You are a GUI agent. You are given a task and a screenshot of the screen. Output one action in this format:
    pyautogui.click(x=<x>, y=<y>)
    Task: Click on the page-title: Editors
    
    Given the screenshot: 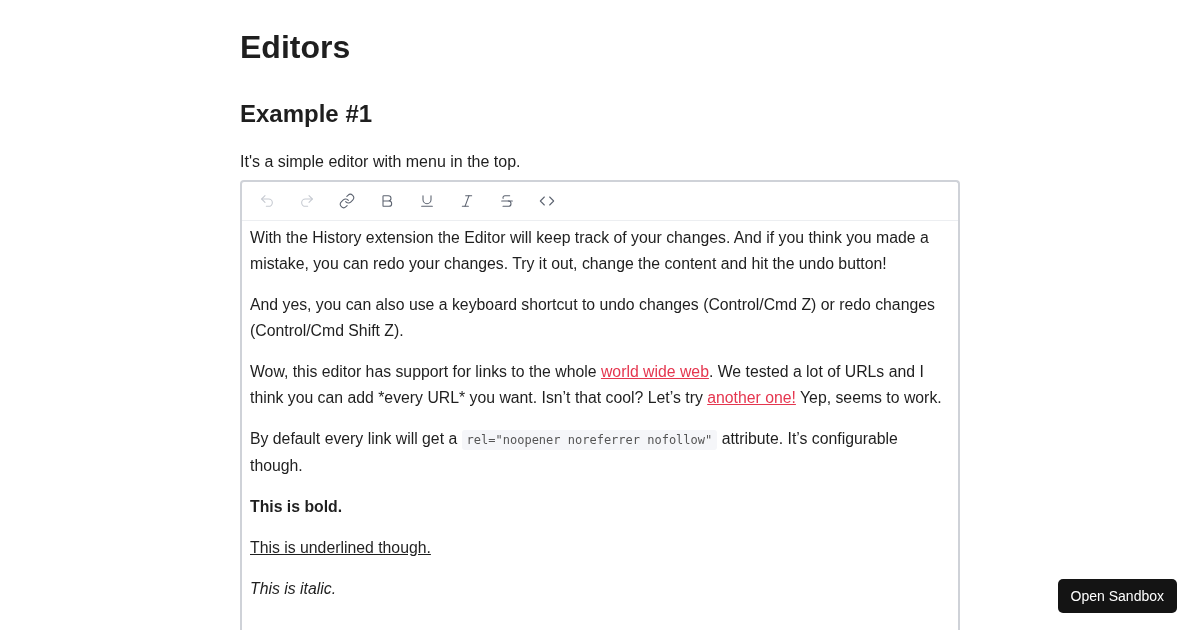 What is the action you would take?
    pyautogui.click(x=296, y=47)
    